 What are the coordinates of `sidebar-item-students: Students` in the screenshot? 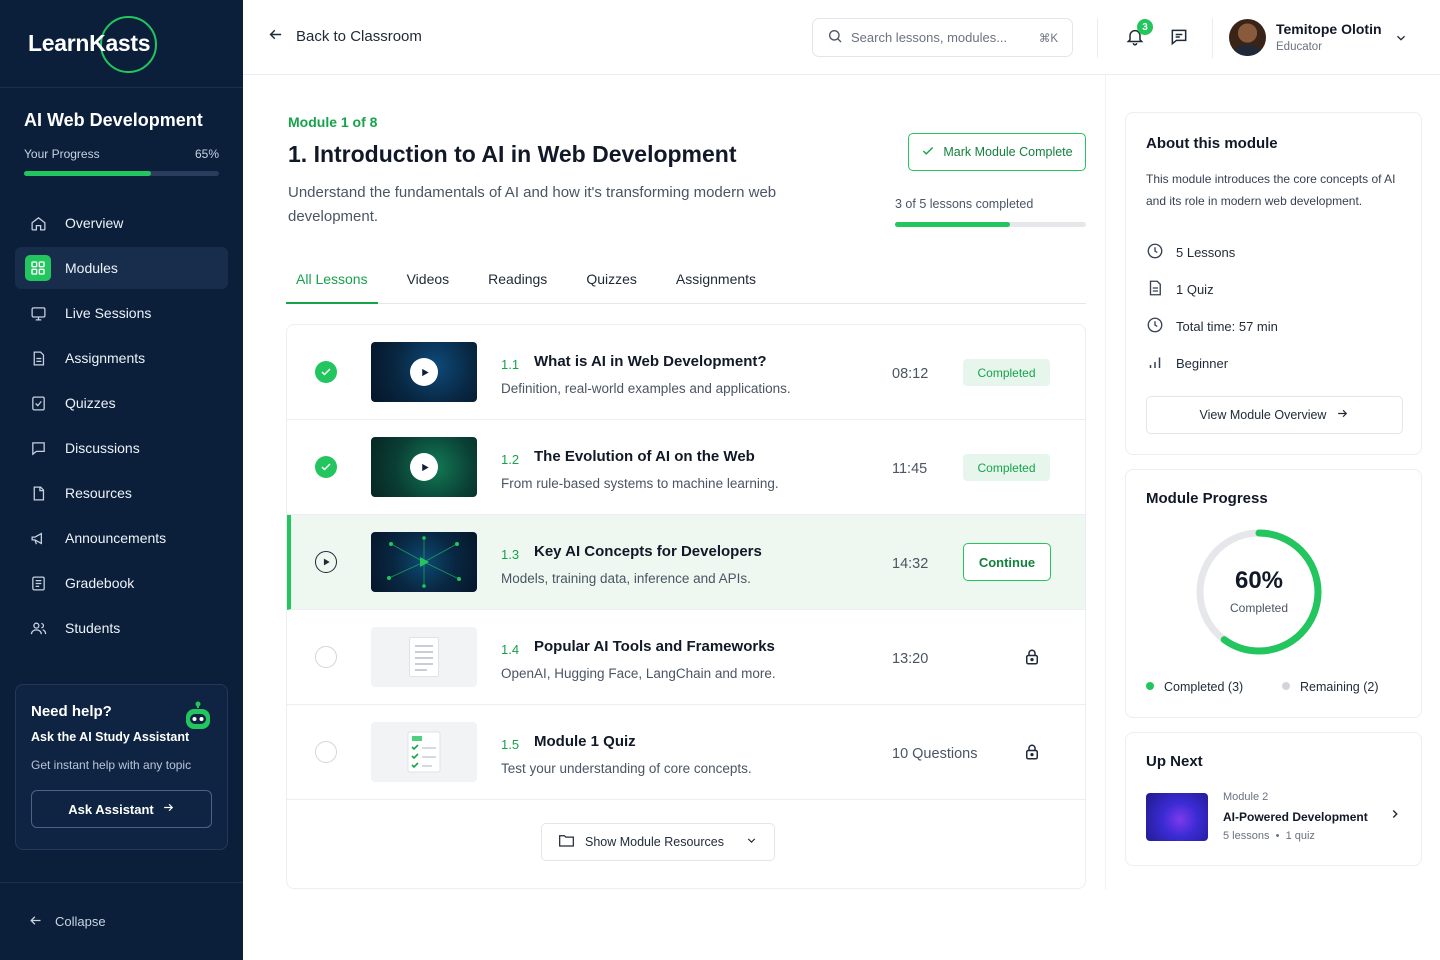 It's located at (121, 628).